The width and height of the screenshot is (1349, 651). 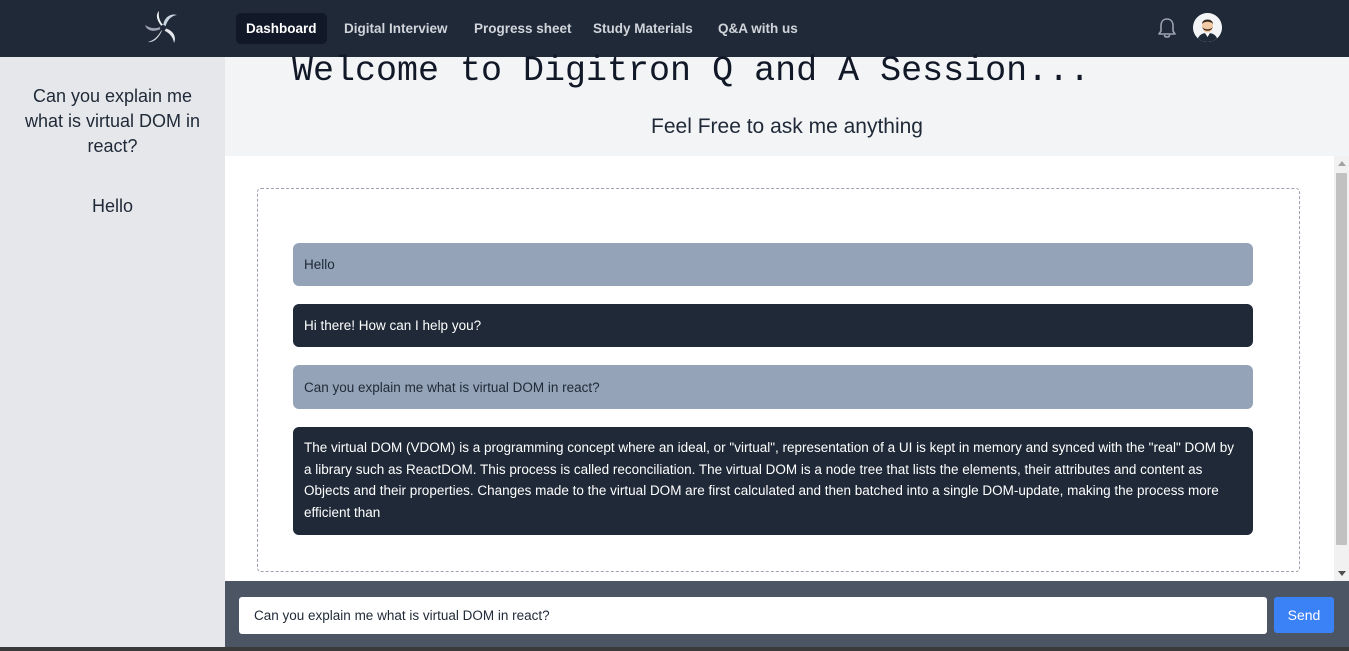 What do you see at coordinates (773, 264) in the screenshot?
I see `user-message: Hello` at bounding box center [773, 264].